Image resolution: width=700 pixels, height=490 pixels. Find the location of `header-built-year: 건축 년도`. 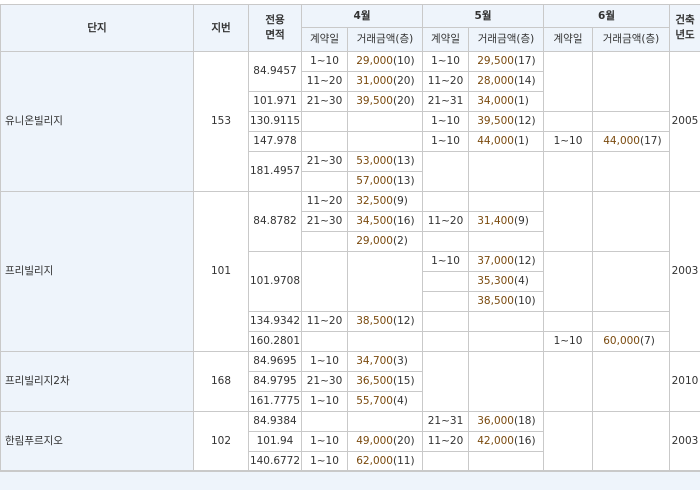

header-built-year: 건축 년도 is located at coordinates (685, 28).